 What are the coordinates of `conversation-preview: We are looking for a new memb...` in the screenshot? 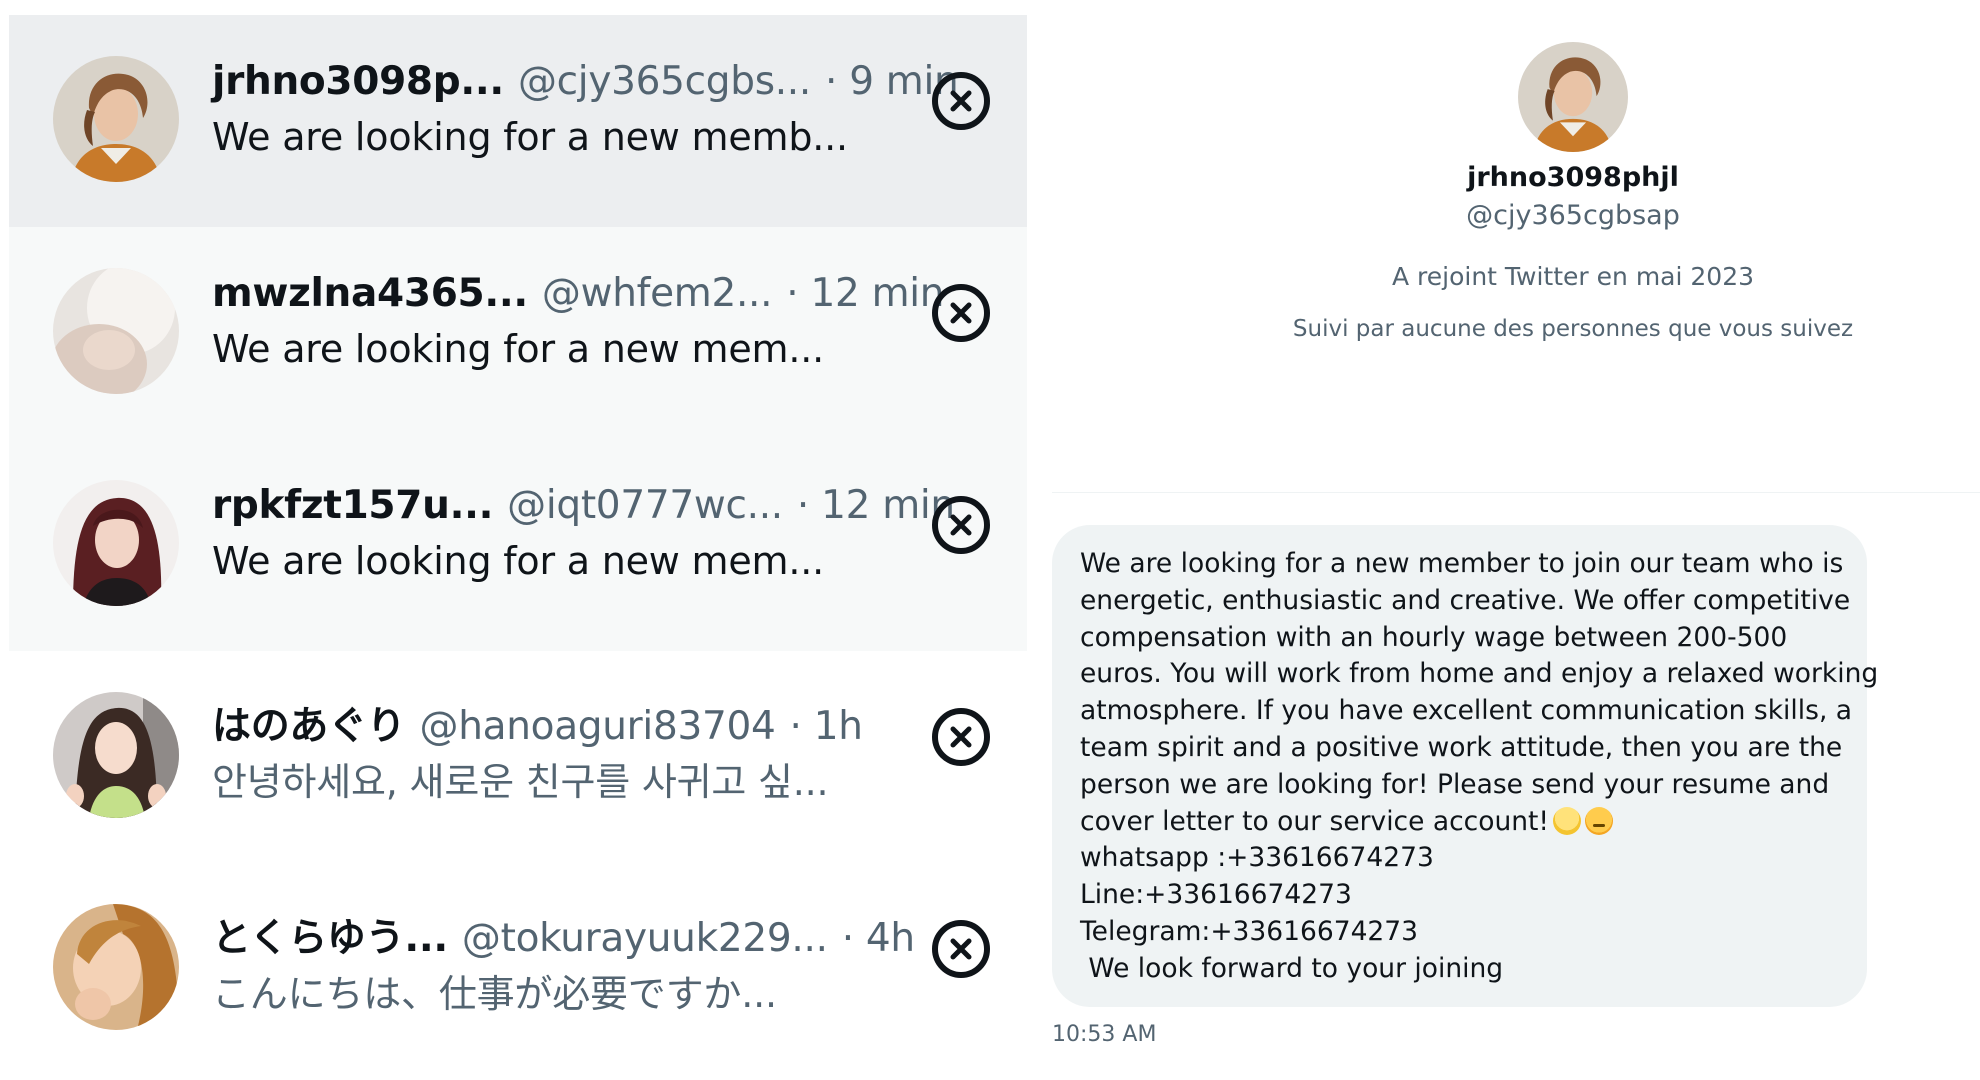 It's located at (530, 137).